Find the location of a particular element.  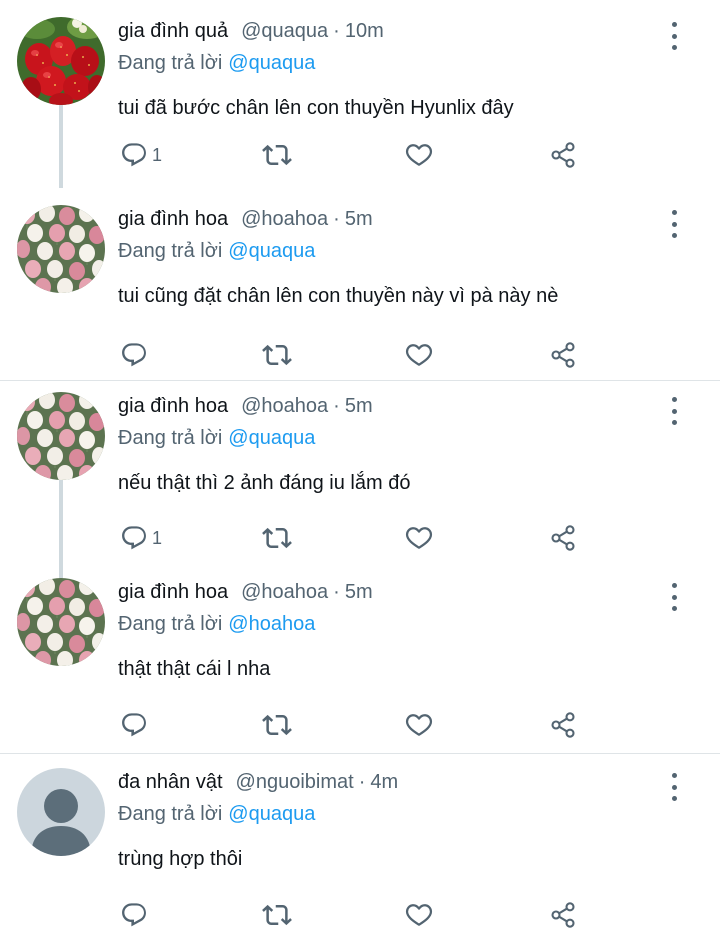

timestamp: 10m is located at coordinates (364, 31).